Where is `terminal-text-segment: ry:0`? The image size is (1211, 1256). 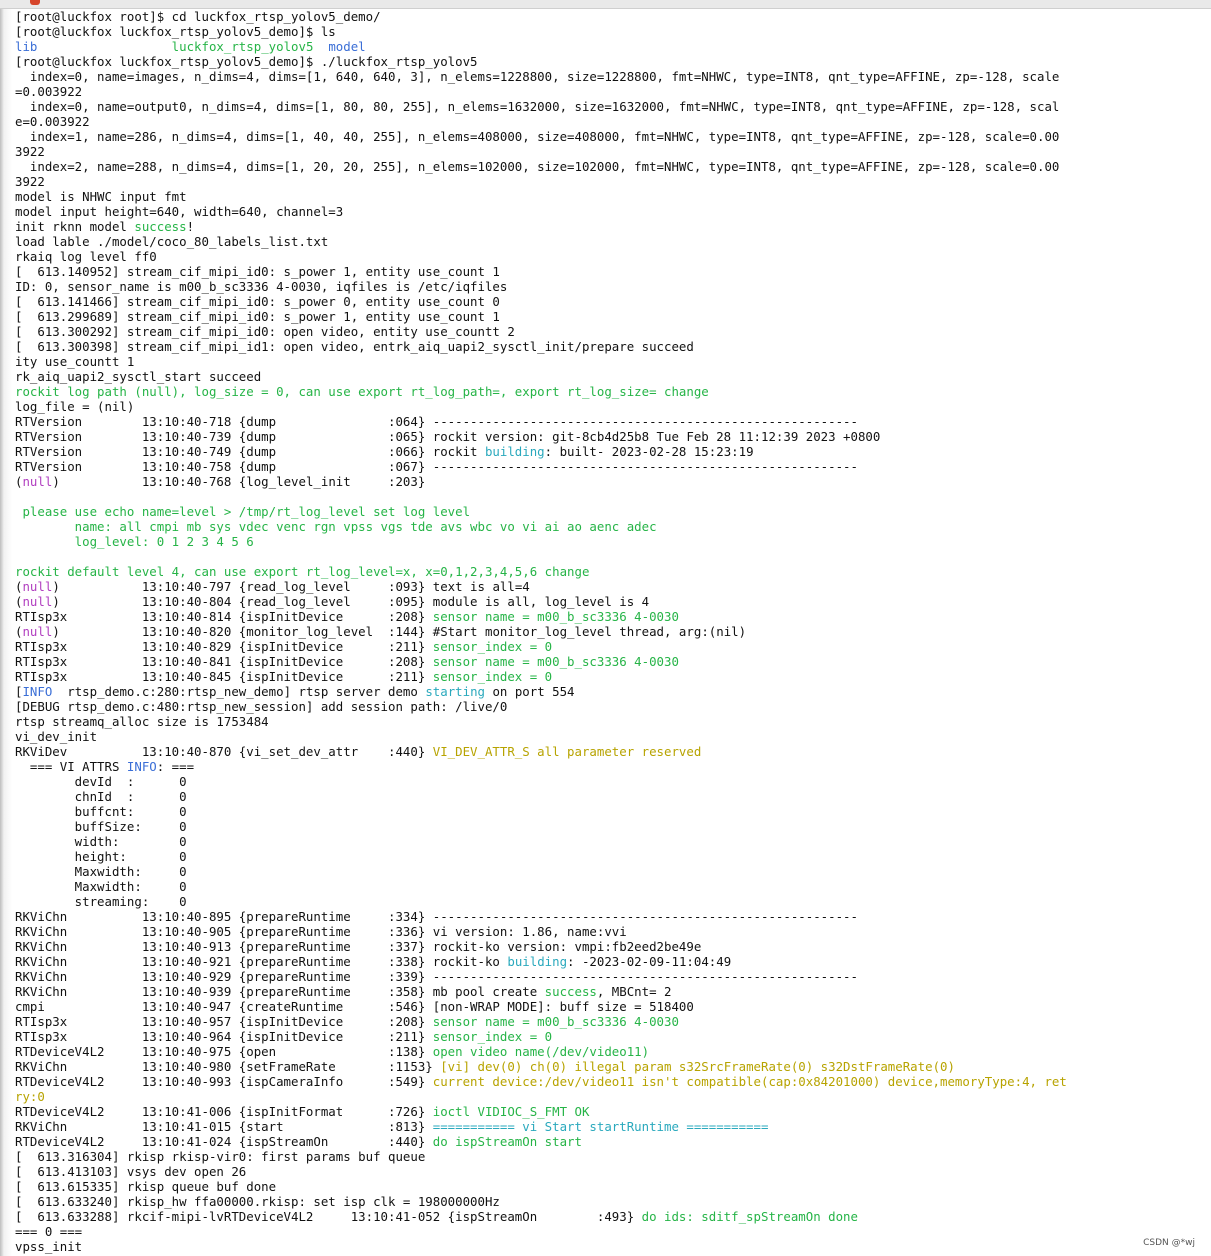 terminal-text-segment: ry:0 is located at coordinates (30, 1096).